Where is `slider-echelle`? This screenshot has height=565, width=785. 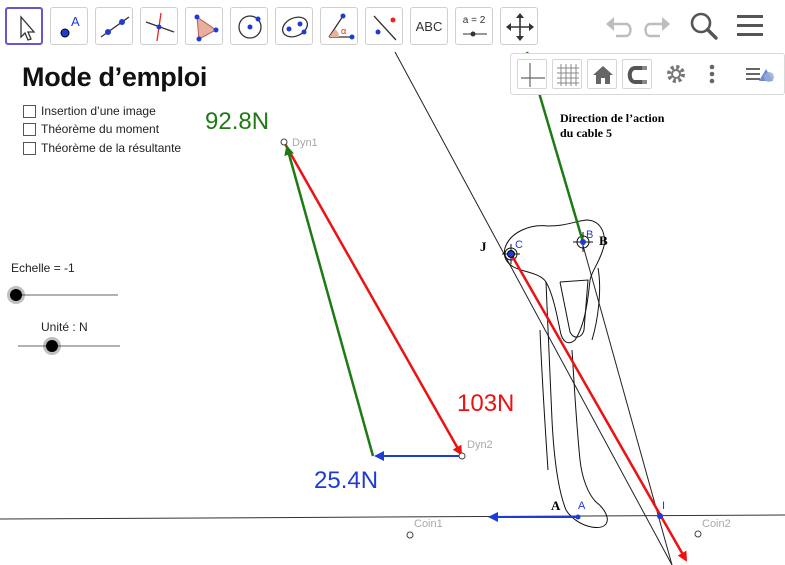 slider-echelle is located at coordinates (65, 295).